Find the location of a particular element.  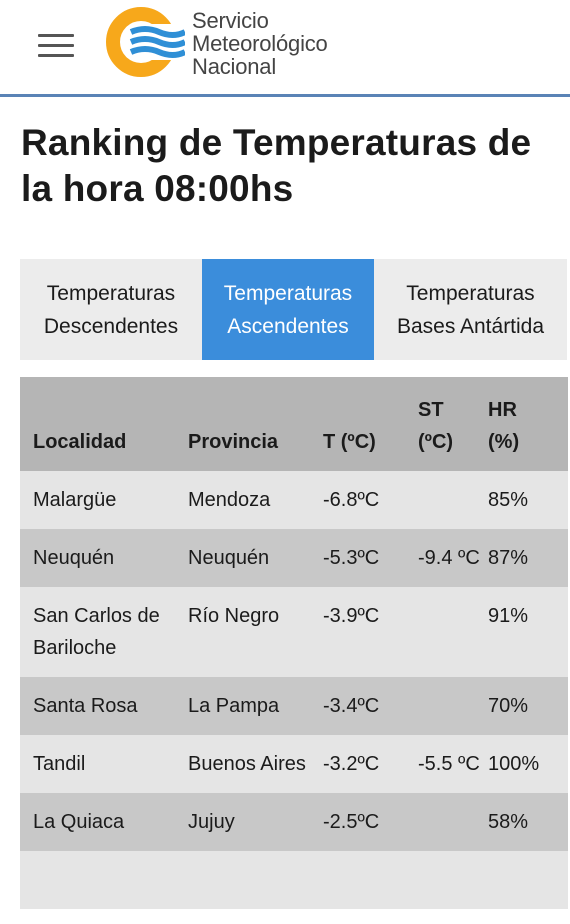

smn-logo-icon is located at coordinates (145, 42).